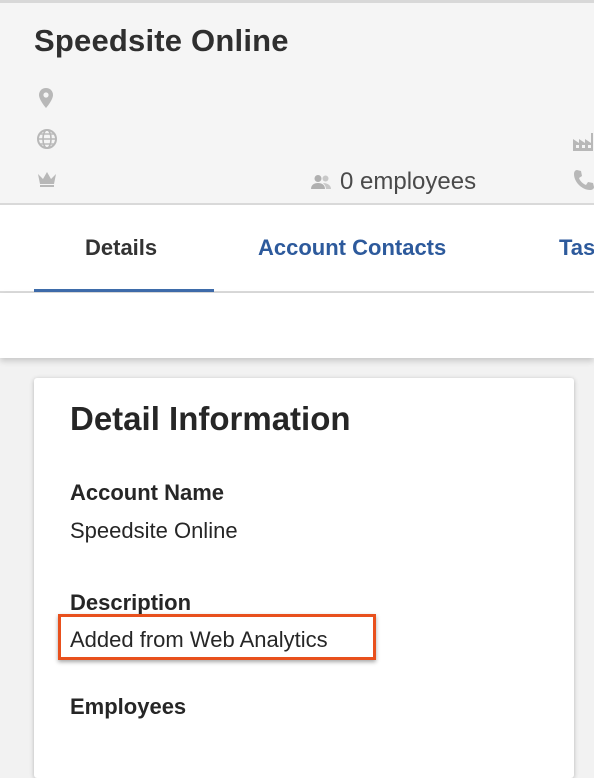 The width and height of the screenshot is (594, 778). Describe the element at coordinates (408, 181) in the screenshot. I see `employee-count-label: 0 employees` at that location.